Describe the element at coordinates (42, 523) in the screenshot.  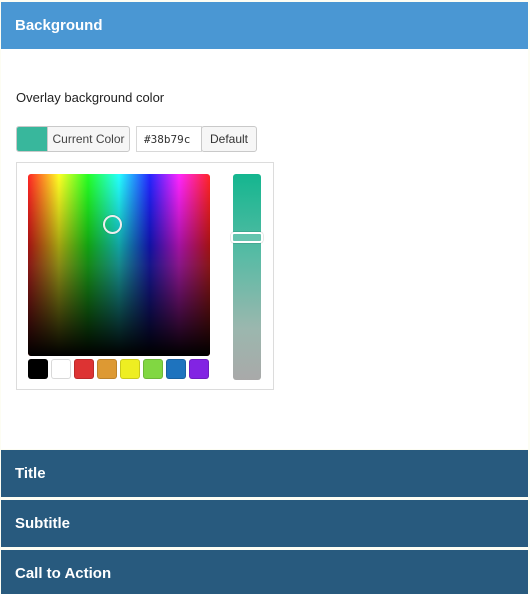
I see `section-title-subtitle: Subtitle` at that location.